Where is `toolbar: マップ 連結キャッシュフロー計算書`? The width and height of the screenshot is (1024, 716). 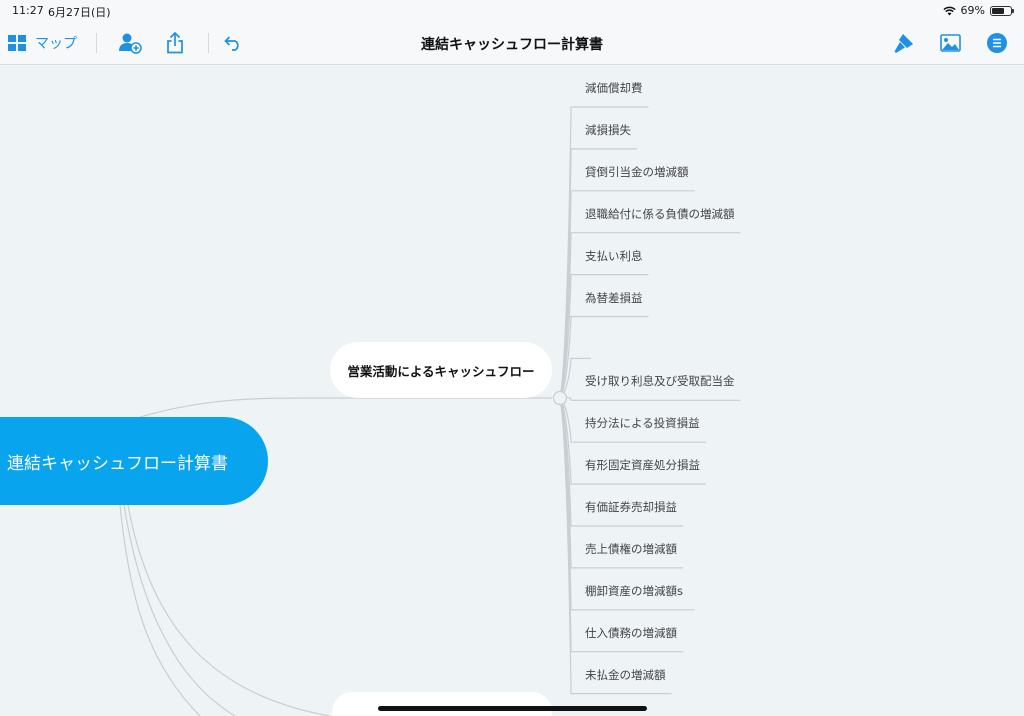
toolbar: マップ 連結キャッシュフロー計算書 is located at coordinates (512, 43).